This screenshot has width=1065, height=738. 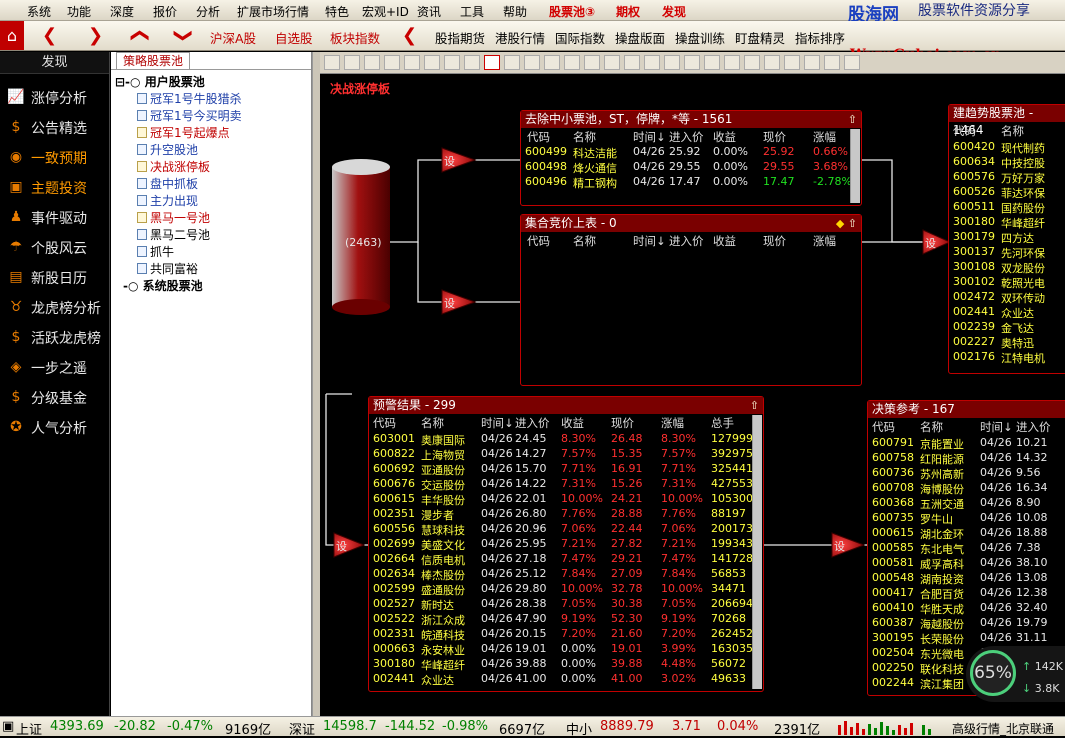 What do you see at coordinates (189, 98) in the screenshot?
I see `tree-item: 冠军1号牛股猎杀` at bounding box center [189, 98].